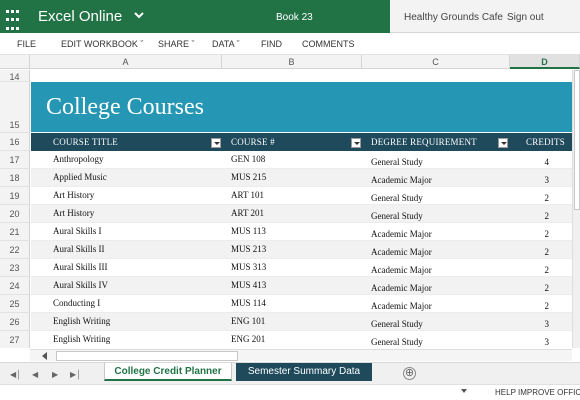  I want to click on workbook-name: Book 23, so click(294, 17).